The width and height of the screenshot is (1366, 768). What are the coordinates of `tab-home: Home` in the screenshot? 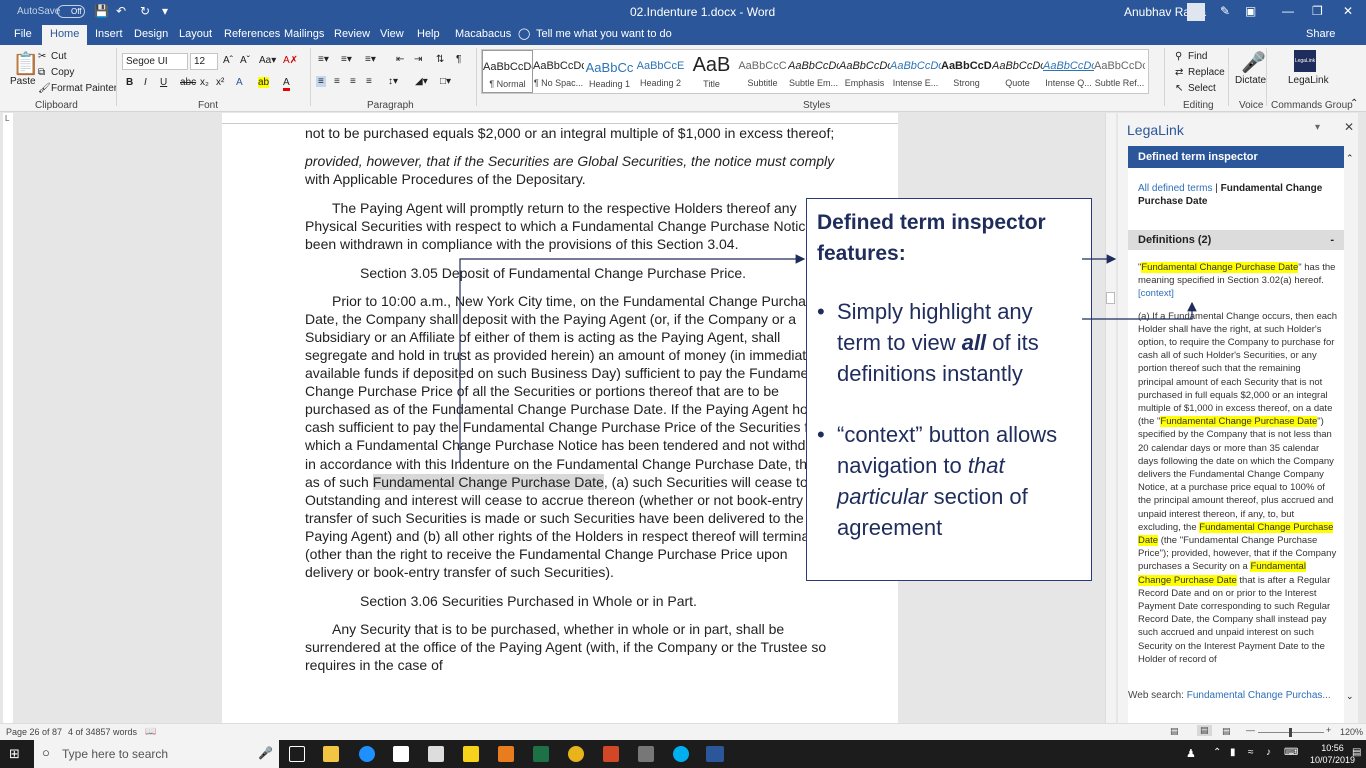 It's located at (65, 35).